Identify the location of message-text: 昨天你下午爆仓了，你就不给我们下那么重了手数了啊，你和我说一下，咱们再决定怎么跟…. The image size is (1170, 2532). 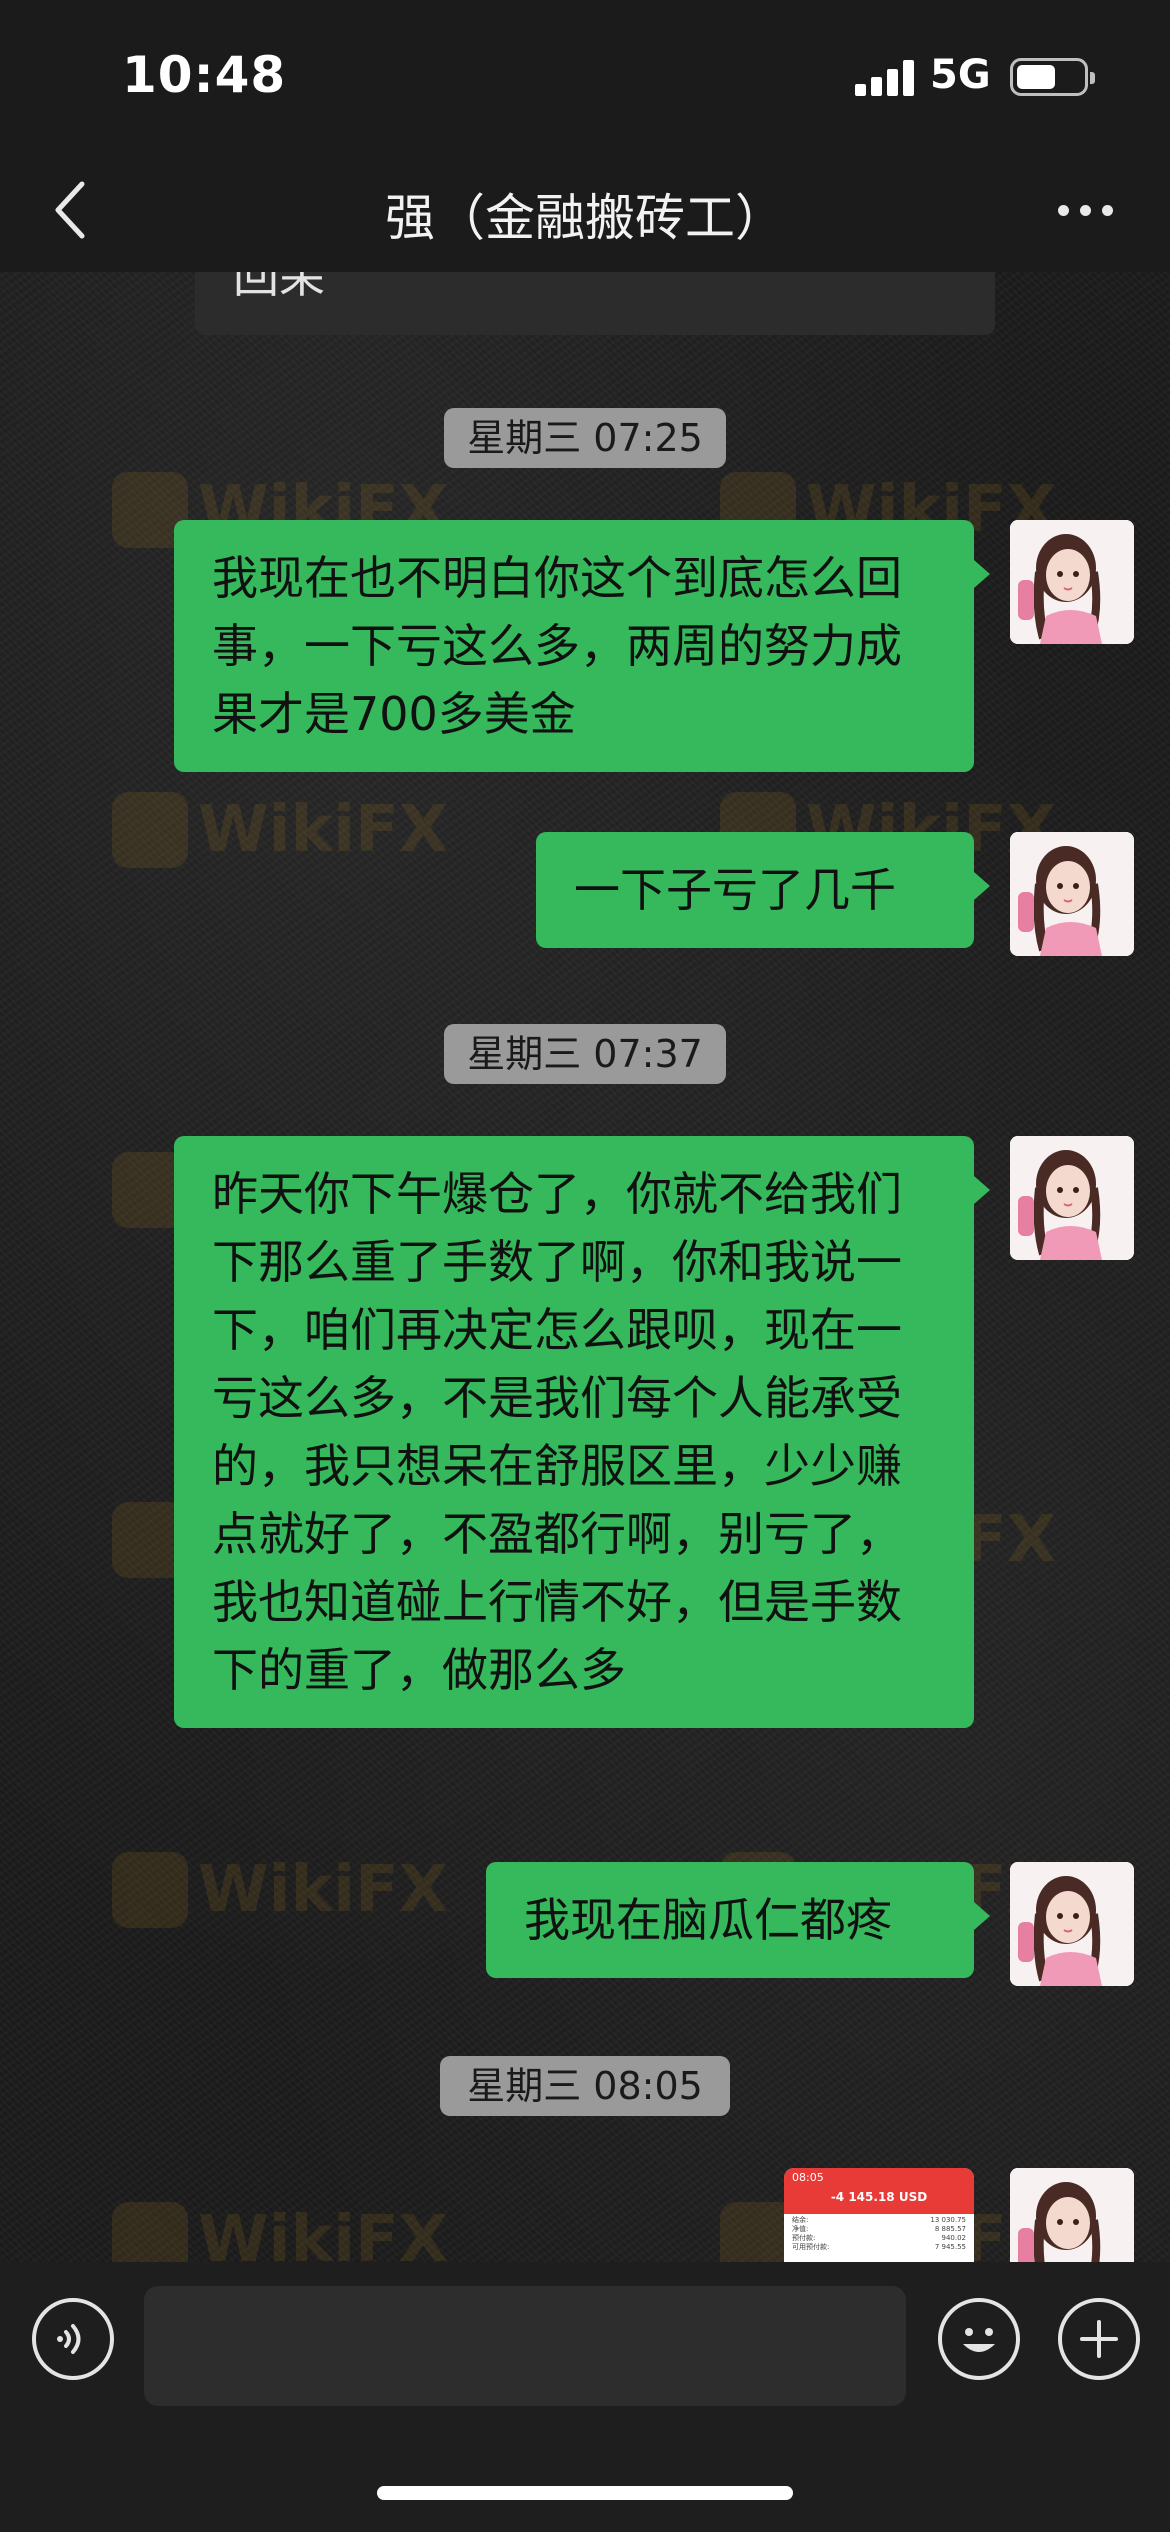
(557, 1432).